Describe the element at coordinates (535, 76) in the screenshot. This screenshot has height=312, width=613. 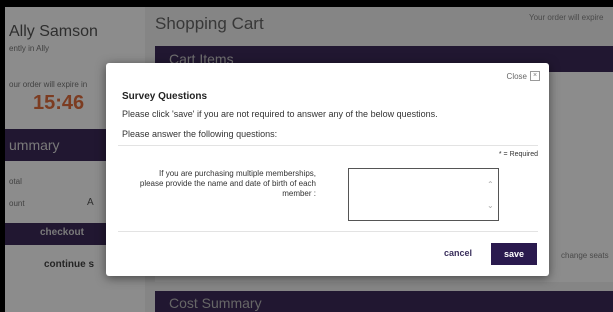
I see `close-icon: ×` at that location.